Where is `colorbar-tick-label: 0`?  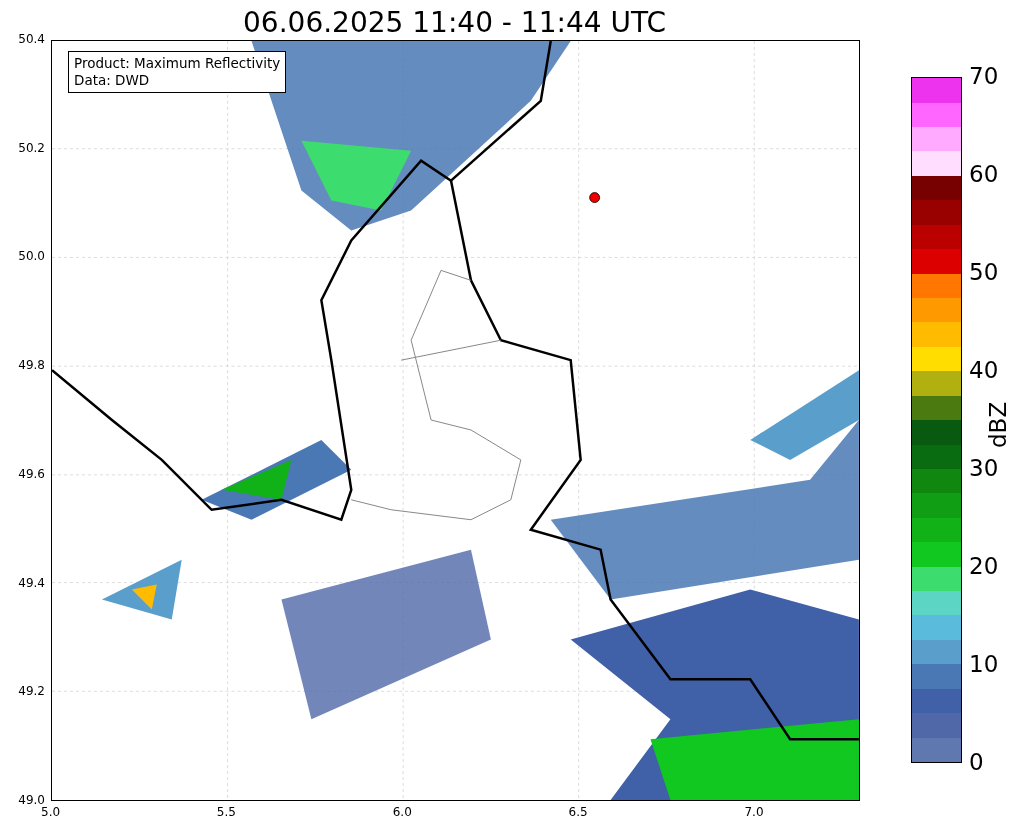 colorbar-tick-label: 0 is located at coordinates (976, 762).